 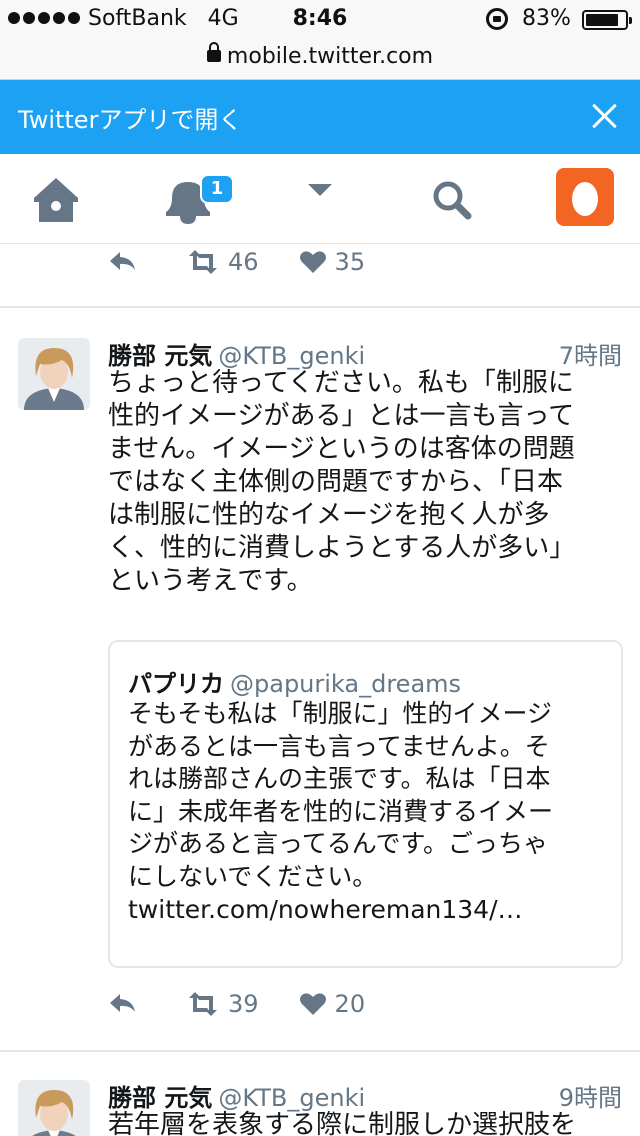 I want to click on tweet-text-line: は制服に性的なイメージを抱く人が多, so click(x=329, y=515).